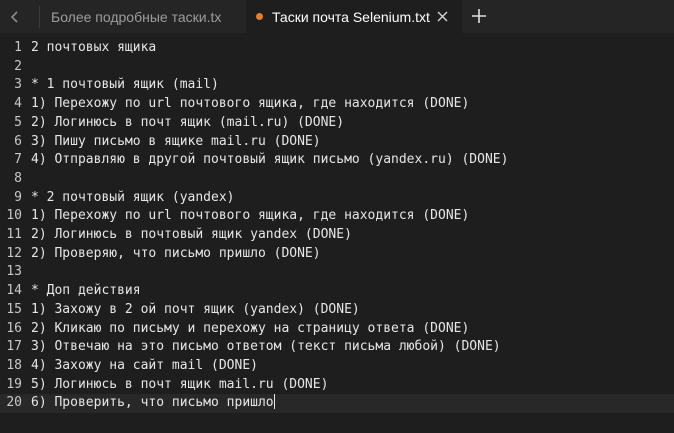 The height and width of the screenshot is (433, 674). I want to click on line-number: 13, so click(14, 272).